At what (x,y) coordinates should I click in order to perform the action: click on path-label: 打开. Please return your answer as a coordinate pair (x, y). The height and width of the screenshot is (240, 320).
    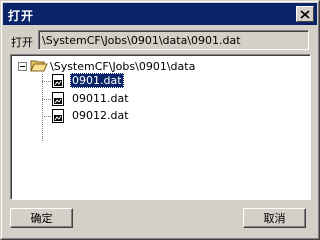
    Looking at the image, I should click on (22, 42).